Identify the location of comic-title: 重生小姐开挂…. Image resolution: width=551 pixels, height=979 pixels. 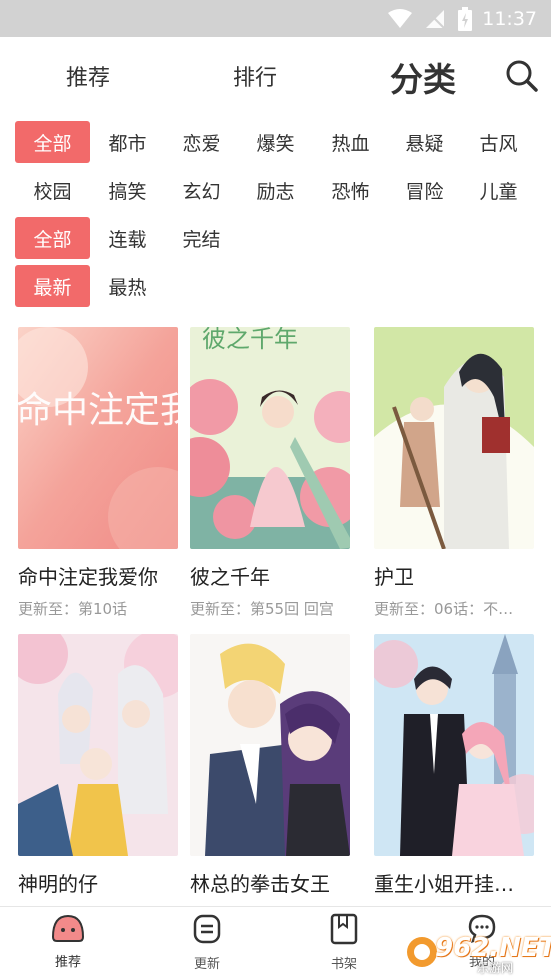
(456, 882).